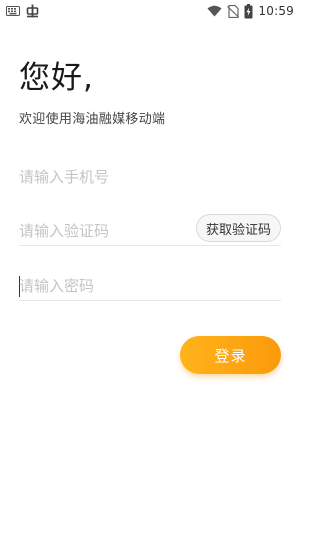 The width and height of the screenshot is (320, 533). Describe the element at coordinates (92, 119) in the screenshot. I see `greeting-subtitle: 欢迎使用海油融媒移动端` at that location.